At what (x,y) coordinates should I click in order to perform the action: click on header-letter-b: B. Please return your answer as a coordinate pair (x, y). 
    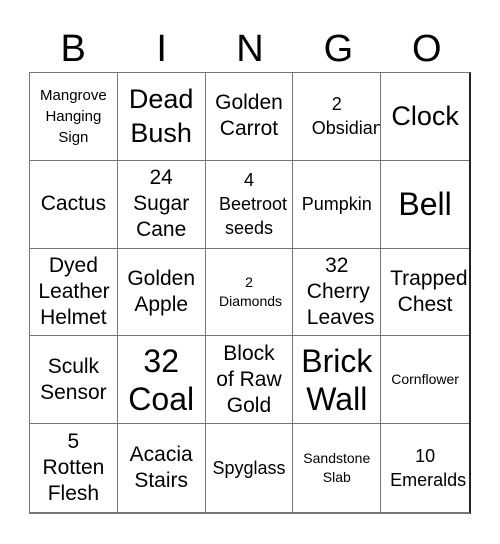
    Looking at the image, I should click on (73, 49).